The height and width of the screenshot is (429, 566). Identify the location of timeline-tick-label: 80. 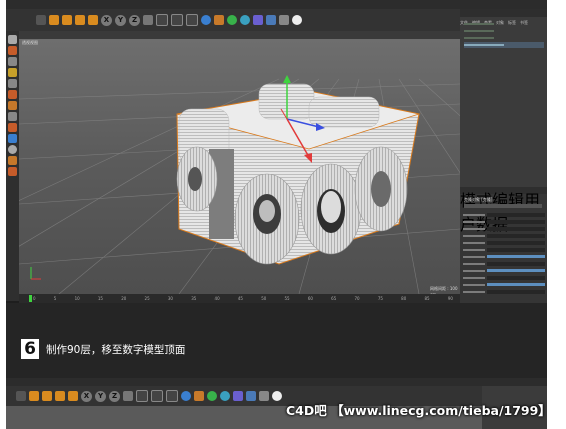
(404, 298).